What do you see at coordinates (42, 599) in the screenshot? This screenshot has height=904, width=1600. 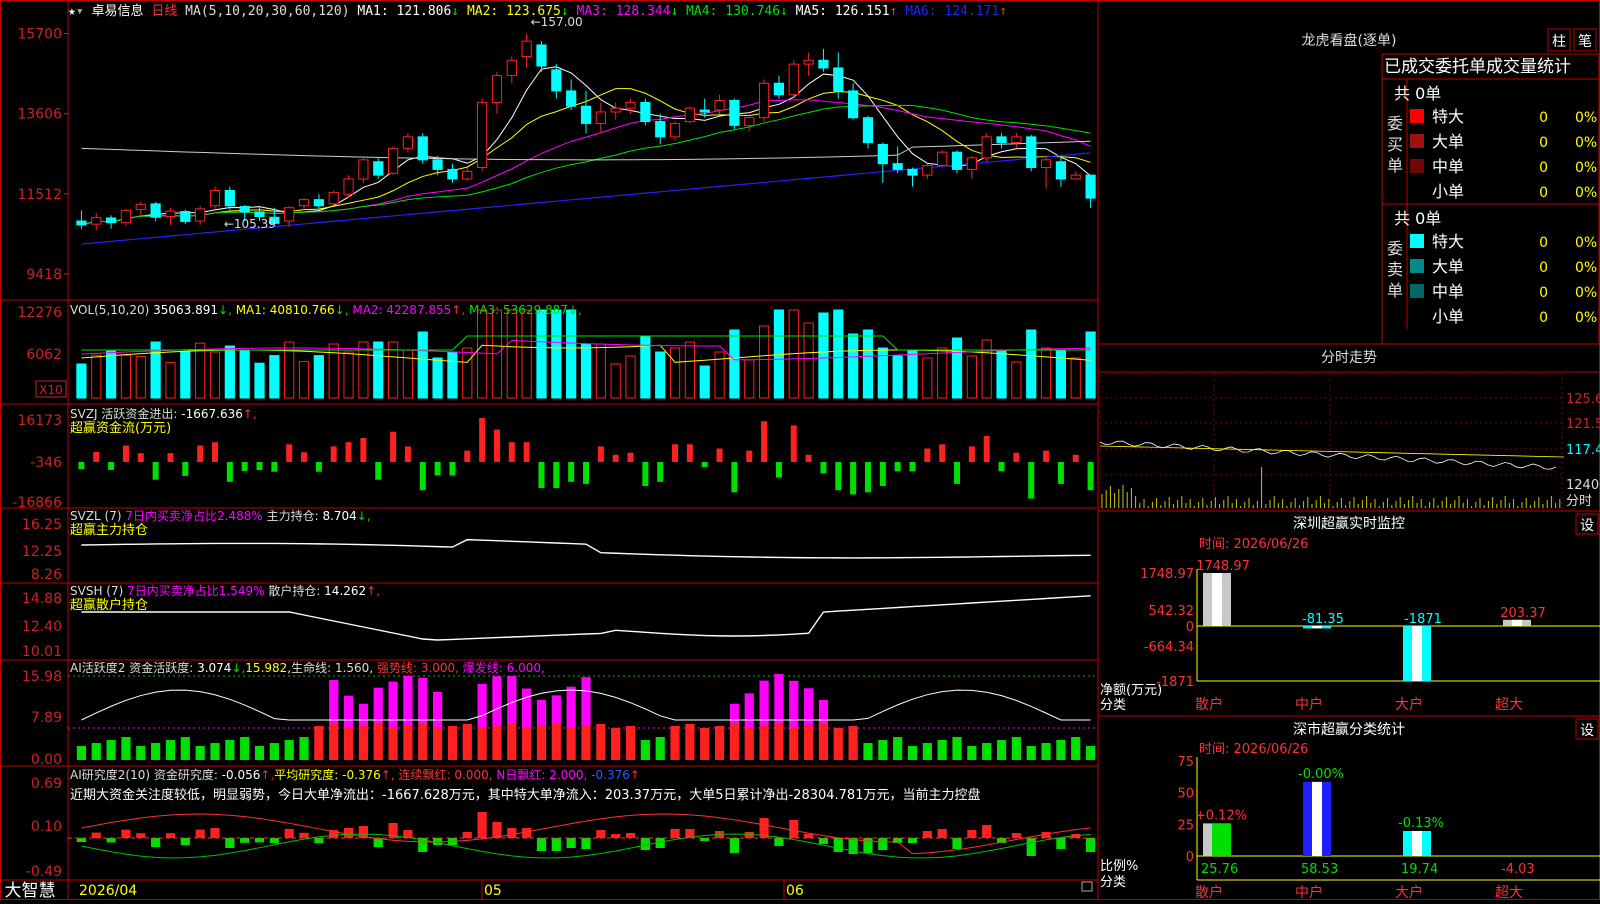 I see `svsh-y-tick: 14.88` at bounding box center [42, 599].